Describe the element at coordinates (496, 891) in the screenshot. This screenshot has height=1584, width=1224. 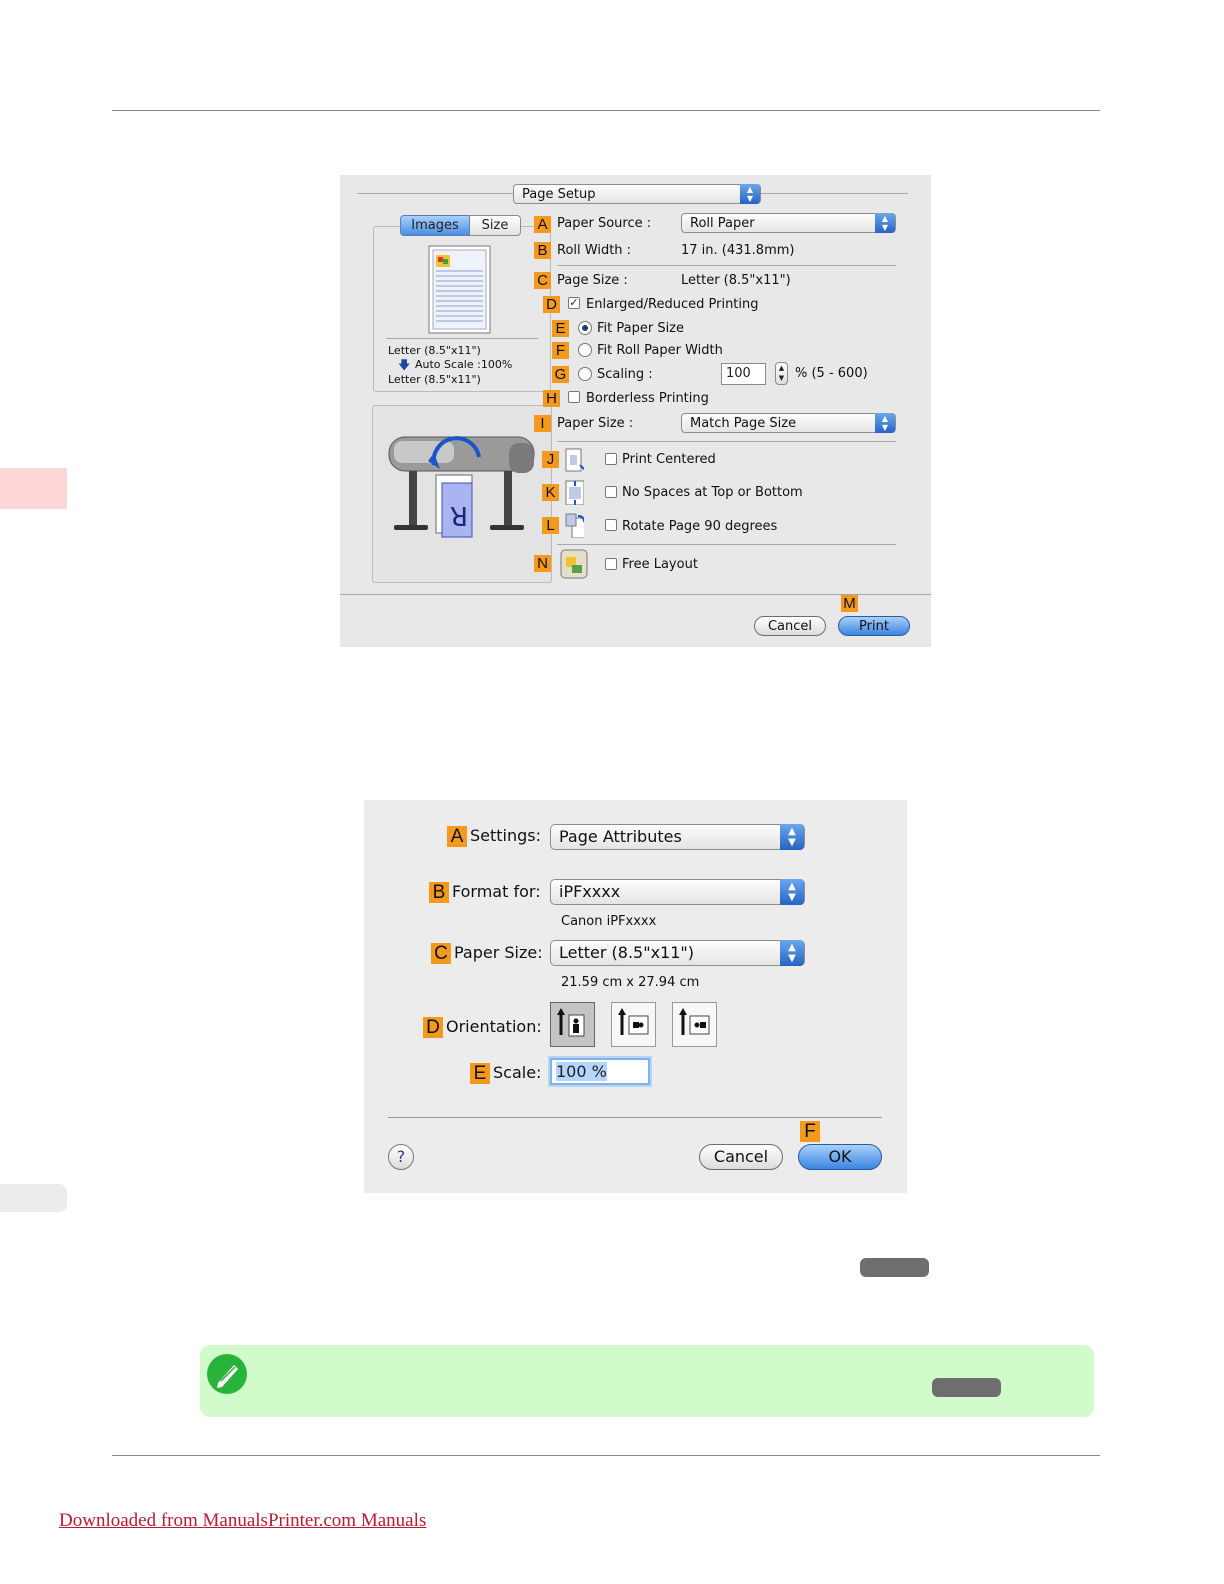
I see `format-for-label: Format for:` at that location.